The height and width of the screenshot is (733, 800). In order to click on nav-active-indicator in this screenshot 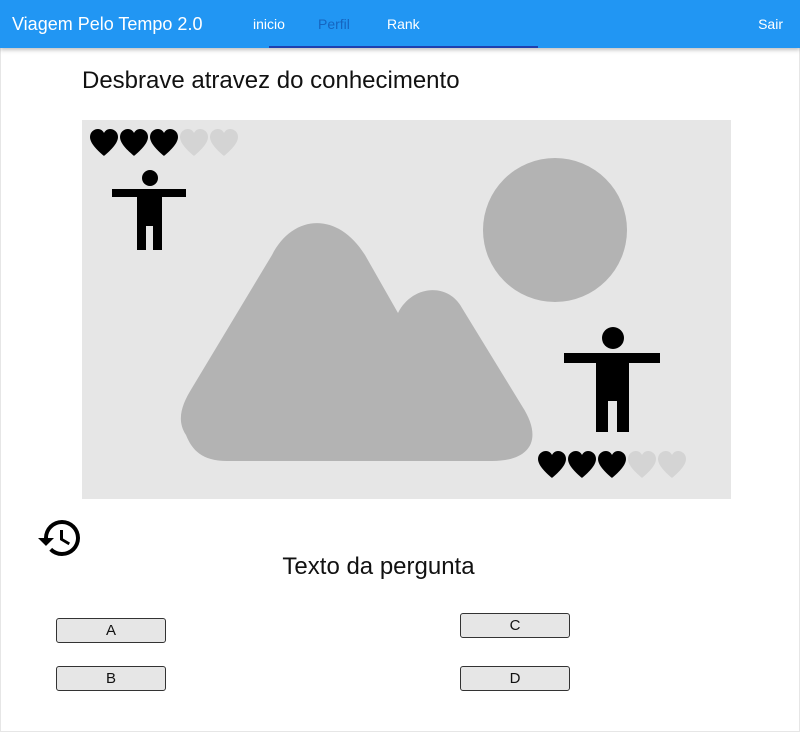, I will do `click(403, 47)`.